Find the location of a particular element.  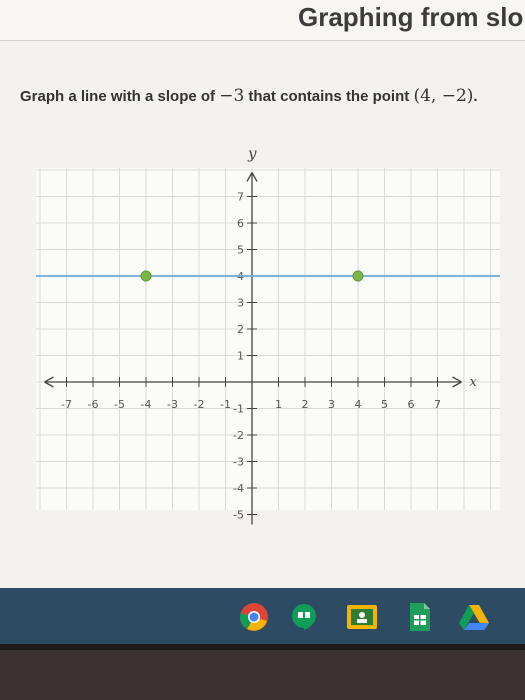

x-tick-label: -1 is located at coordinates (225, 404).